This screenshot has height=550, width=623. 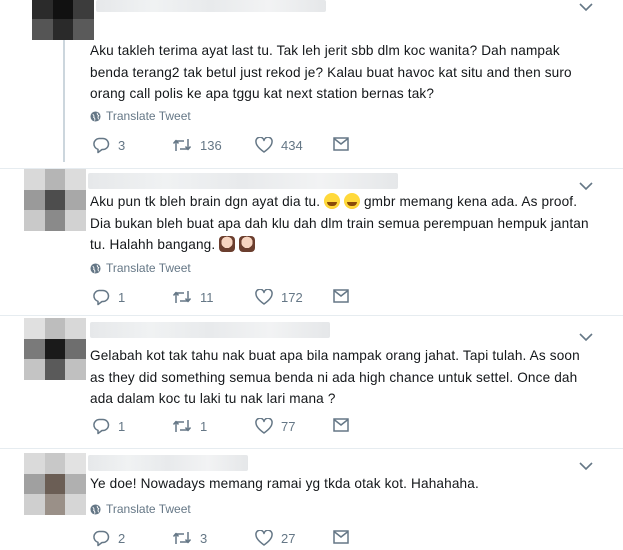 What do you see at coordinates (292, 145) in the screenshot?
I see `like-count: 434` at bounding box center [292, 145].